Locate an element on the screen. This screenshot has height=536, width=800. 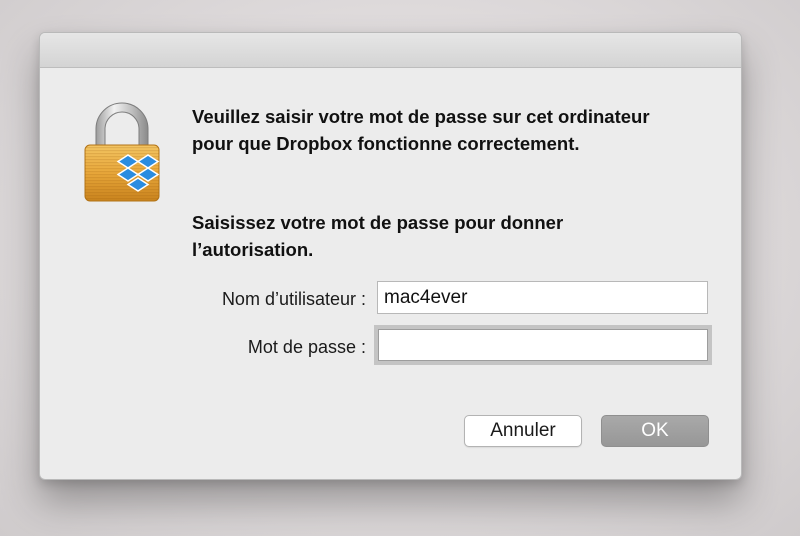
lock-dropbox-icon is located at coordinates (122, 152).